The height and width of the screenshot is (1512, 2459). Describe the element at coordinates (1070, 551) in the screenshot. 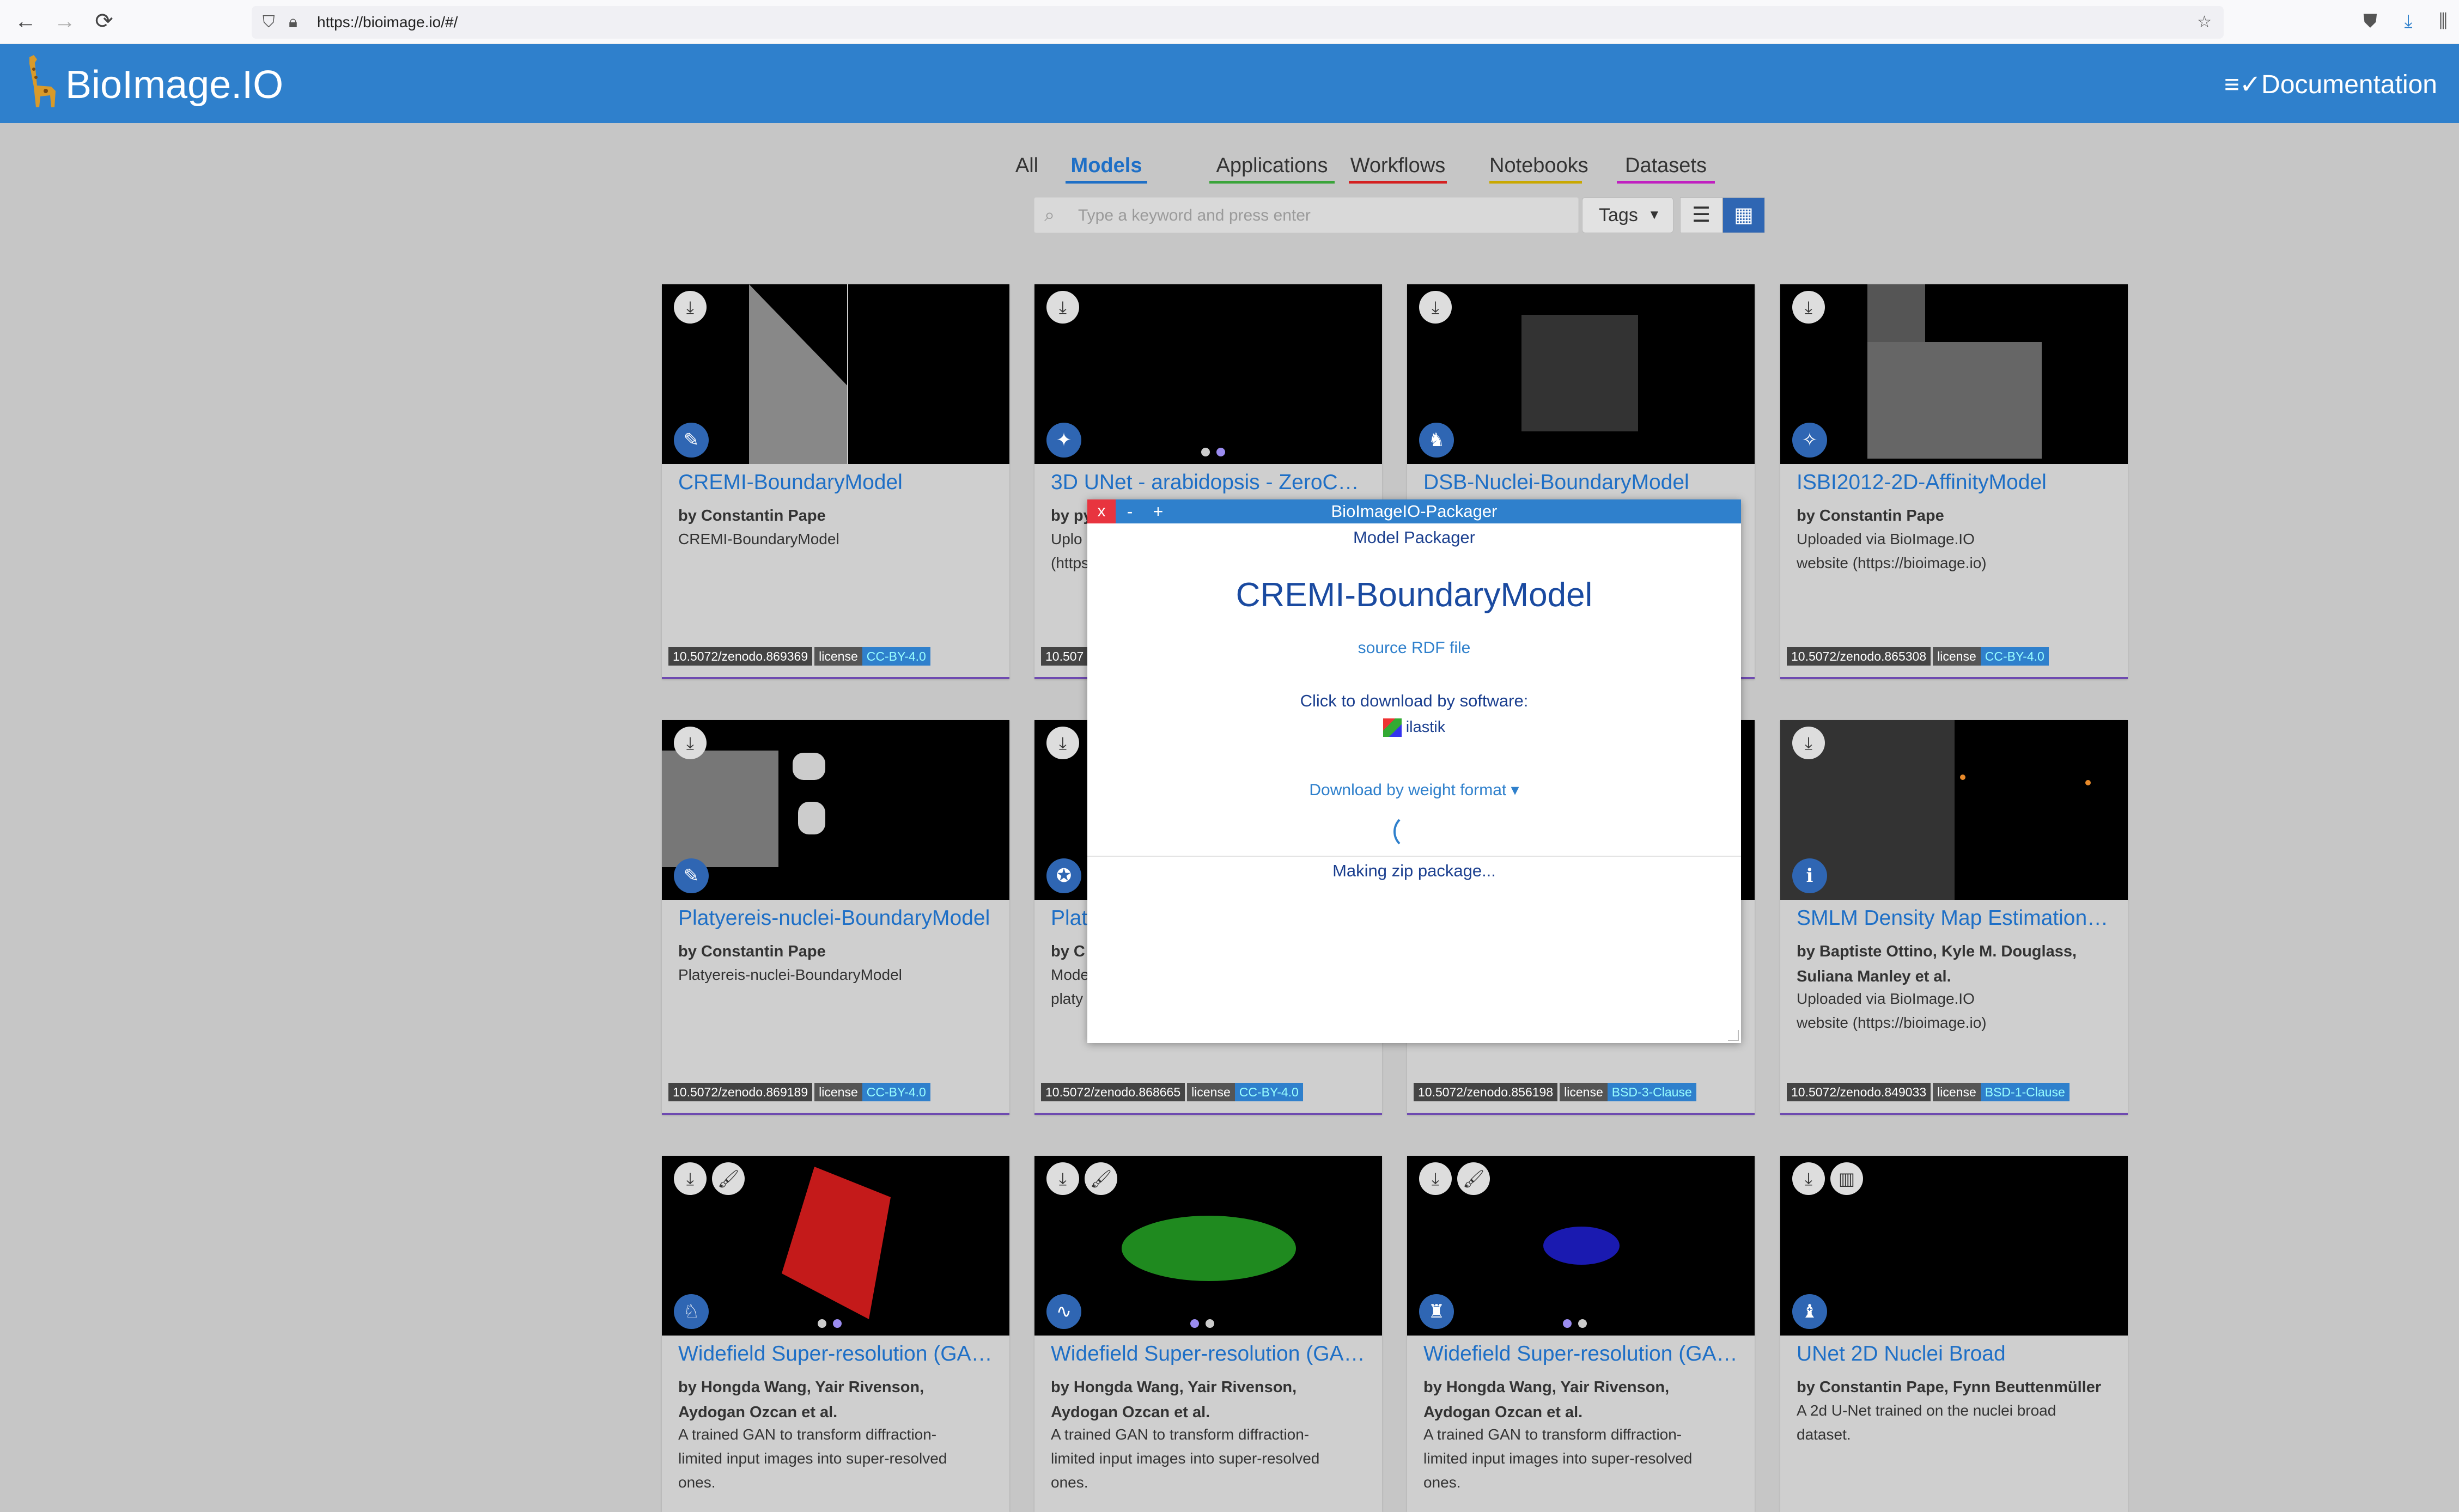

I see `card-description: Uplo (https` at that location.